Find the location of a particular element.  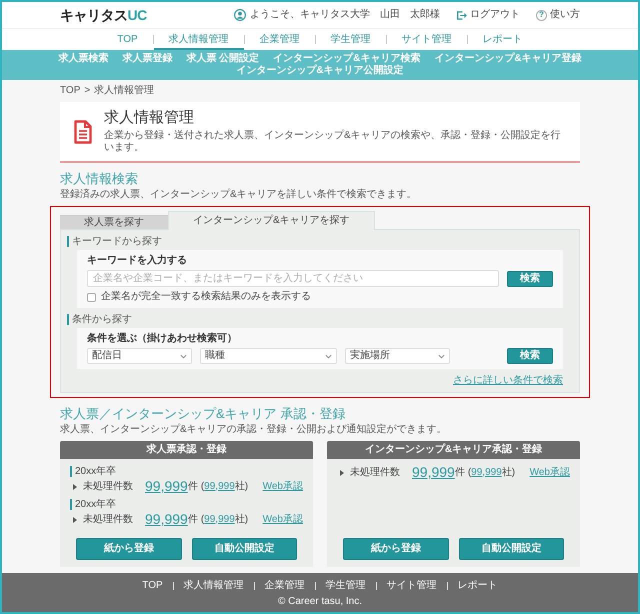

subnav-link: 求人票登録 is located at coordinates (147, 59).